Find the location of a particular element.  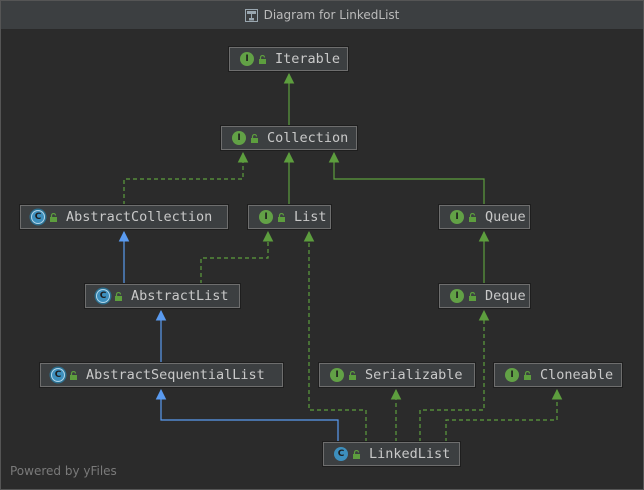

node-linked-list: C LinkedList is located at coordinates (391, 454).